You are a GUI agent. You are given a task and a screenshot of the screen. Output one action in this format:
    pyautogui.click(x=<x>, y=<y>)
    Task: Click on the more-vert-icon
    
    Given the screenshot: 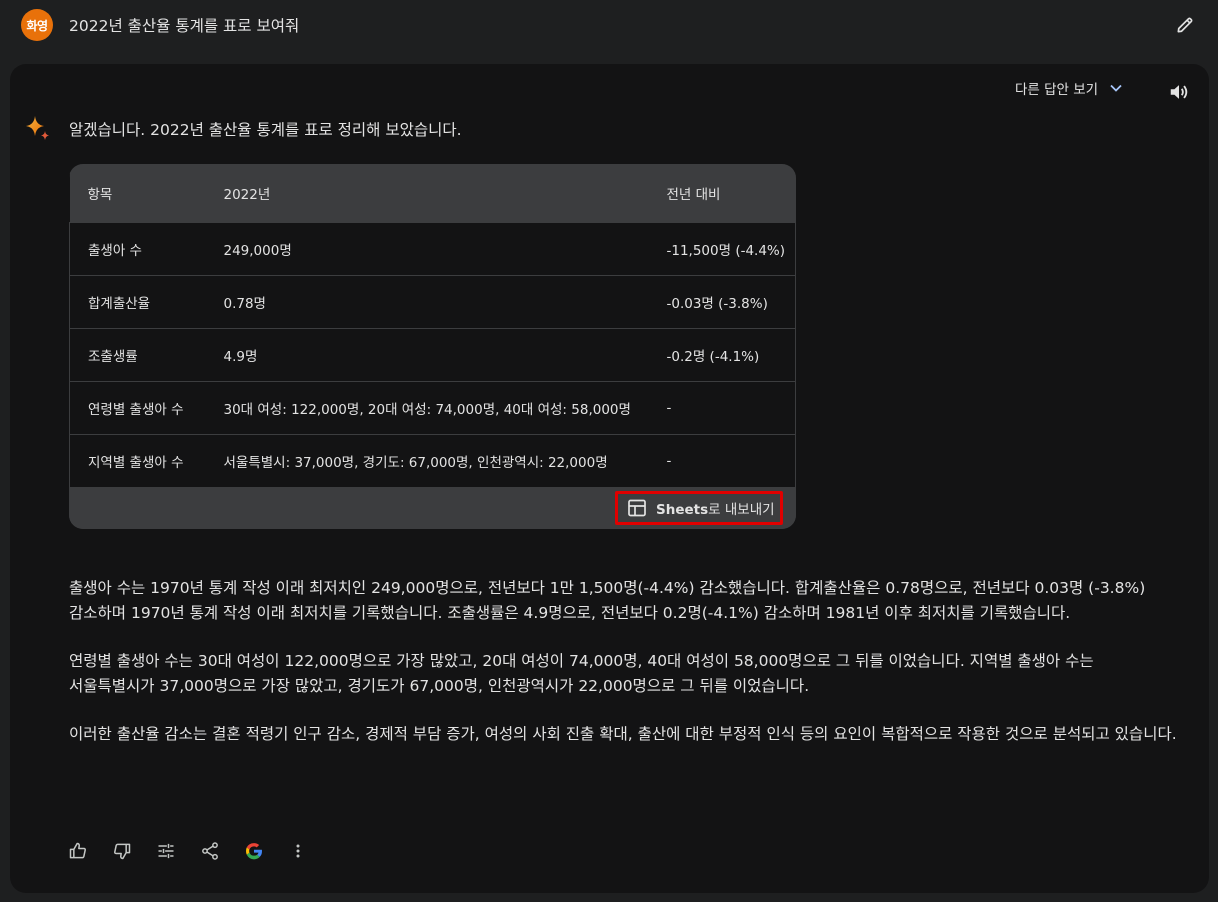 What is the action you would take?
    pyautogui.click(x=298, y=851)
    